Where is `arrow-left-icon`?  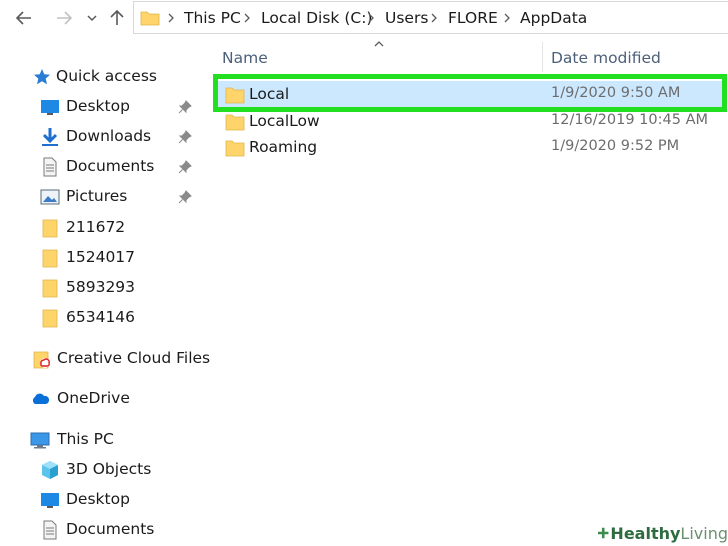
arrow-left-icon is located at coordinates (23, 18).